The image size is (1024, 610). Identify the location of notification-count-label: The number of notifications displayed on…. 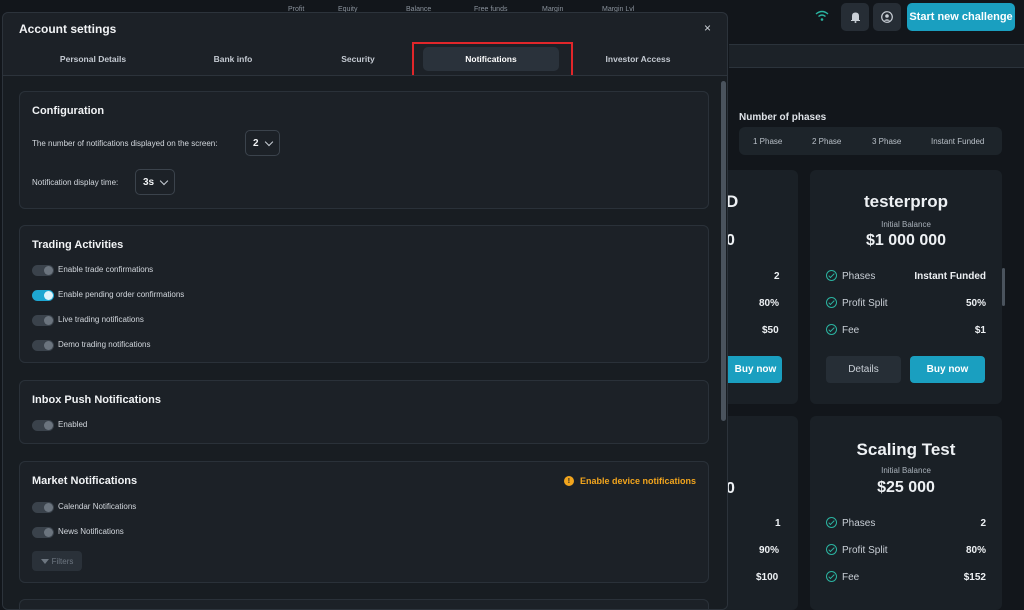
(125, 143).